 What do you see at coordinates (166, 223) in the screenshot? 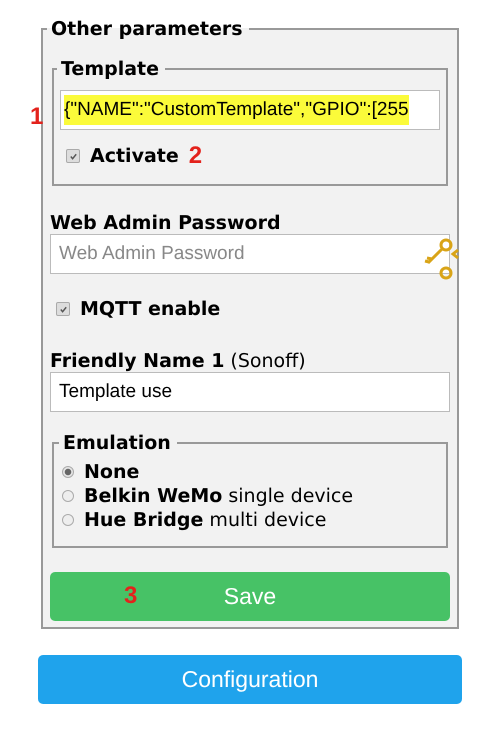
I see `password-label: Web Admin Password` at bounding box center [166, 223].